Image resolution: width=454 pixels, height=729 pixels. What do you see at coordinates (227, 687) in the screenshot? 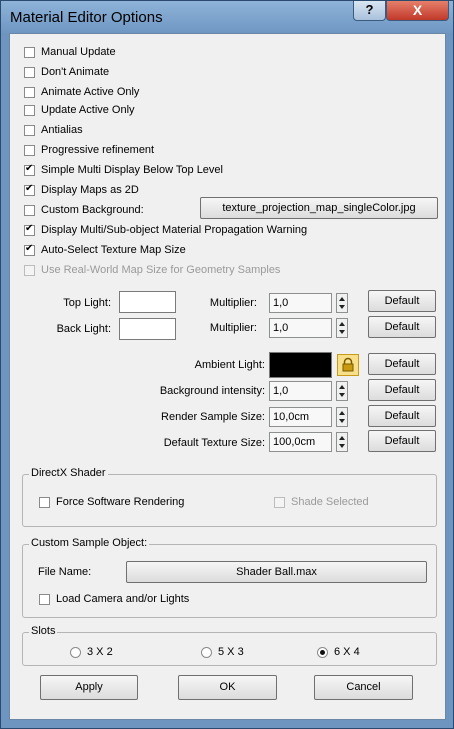
I see `ok-button: OK` at bounding box center [227, 687].